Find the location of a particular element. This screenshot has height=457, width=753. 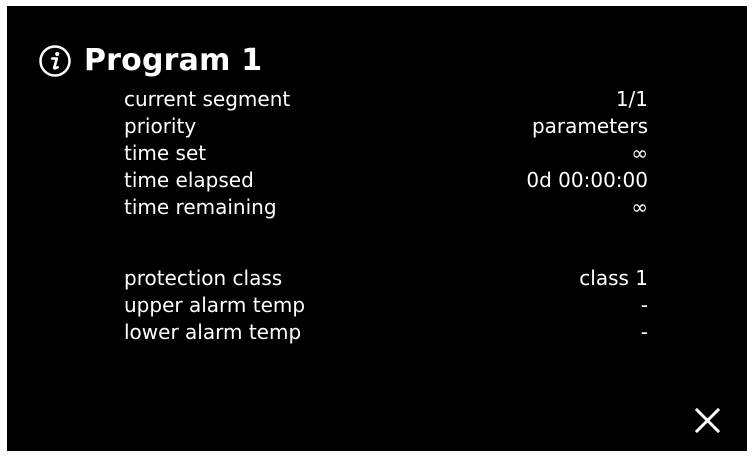

close-button is located at coordinates (705, 418).